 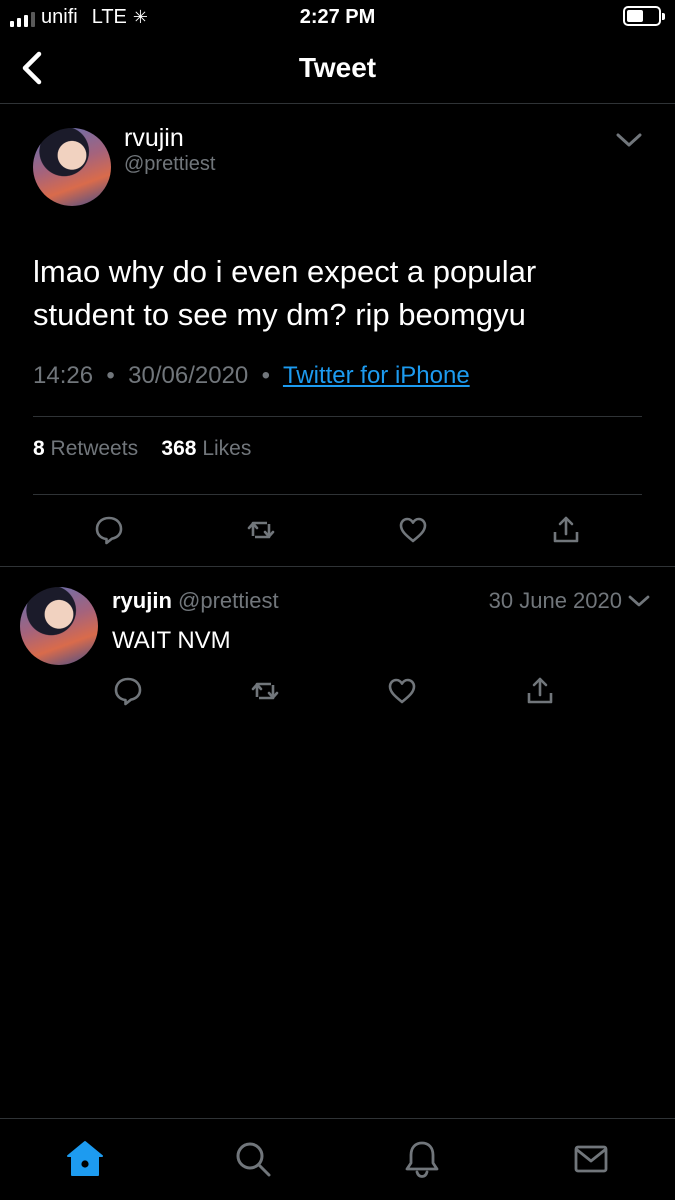 I want to click on nav-header: Tweet, so click(x=337, y=70).